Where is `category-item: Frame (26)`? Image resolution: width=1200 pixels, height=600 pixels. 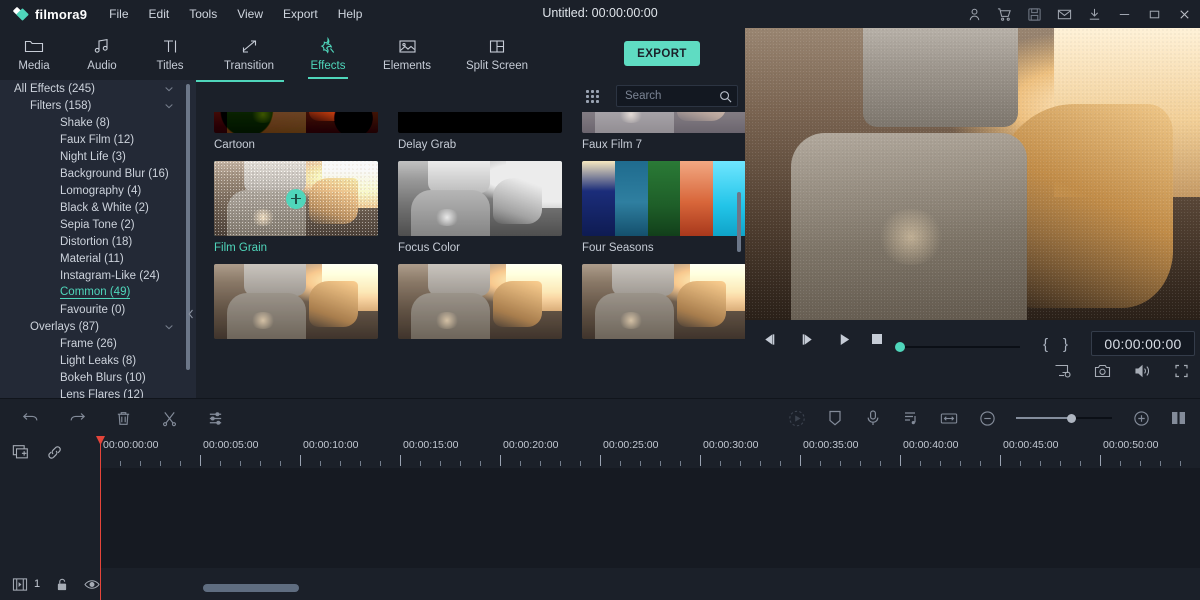 category-item: Frame (26) is located at coordinates (98, 343).